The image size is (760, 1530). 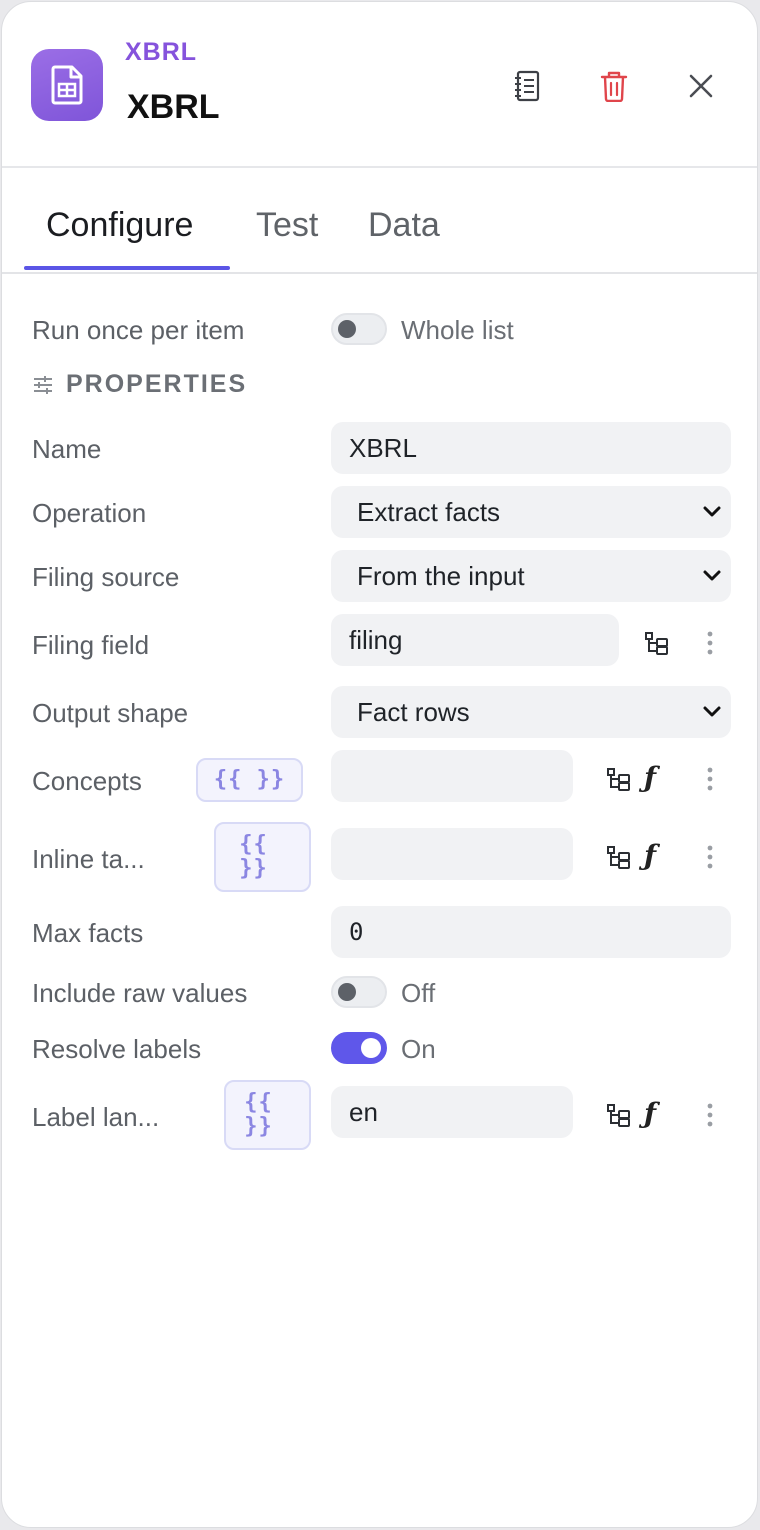 What do you see at coordinates (531, 512) in the screenshot?
I see `operation-select: Extract facts` at bounding box center [531, 512].